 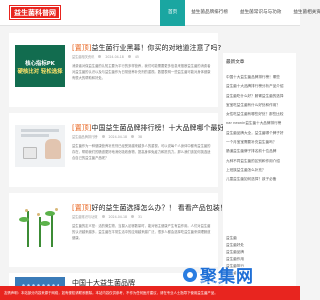 What do you see at coordinates (260, 161) in the screenshot?
I see `list-item: 九种不同益生菌的区别和作用介绍` at bounding box center [260, 161].